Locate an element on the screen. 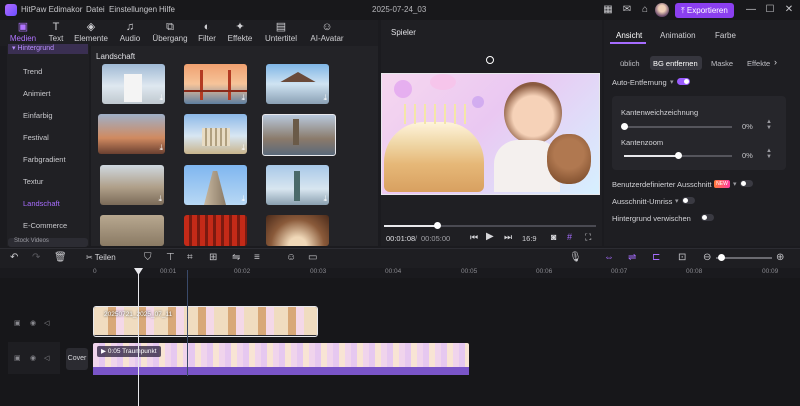 This screenshot has width=800, height=406. zoom-knob is located at coordinates (721, 257).